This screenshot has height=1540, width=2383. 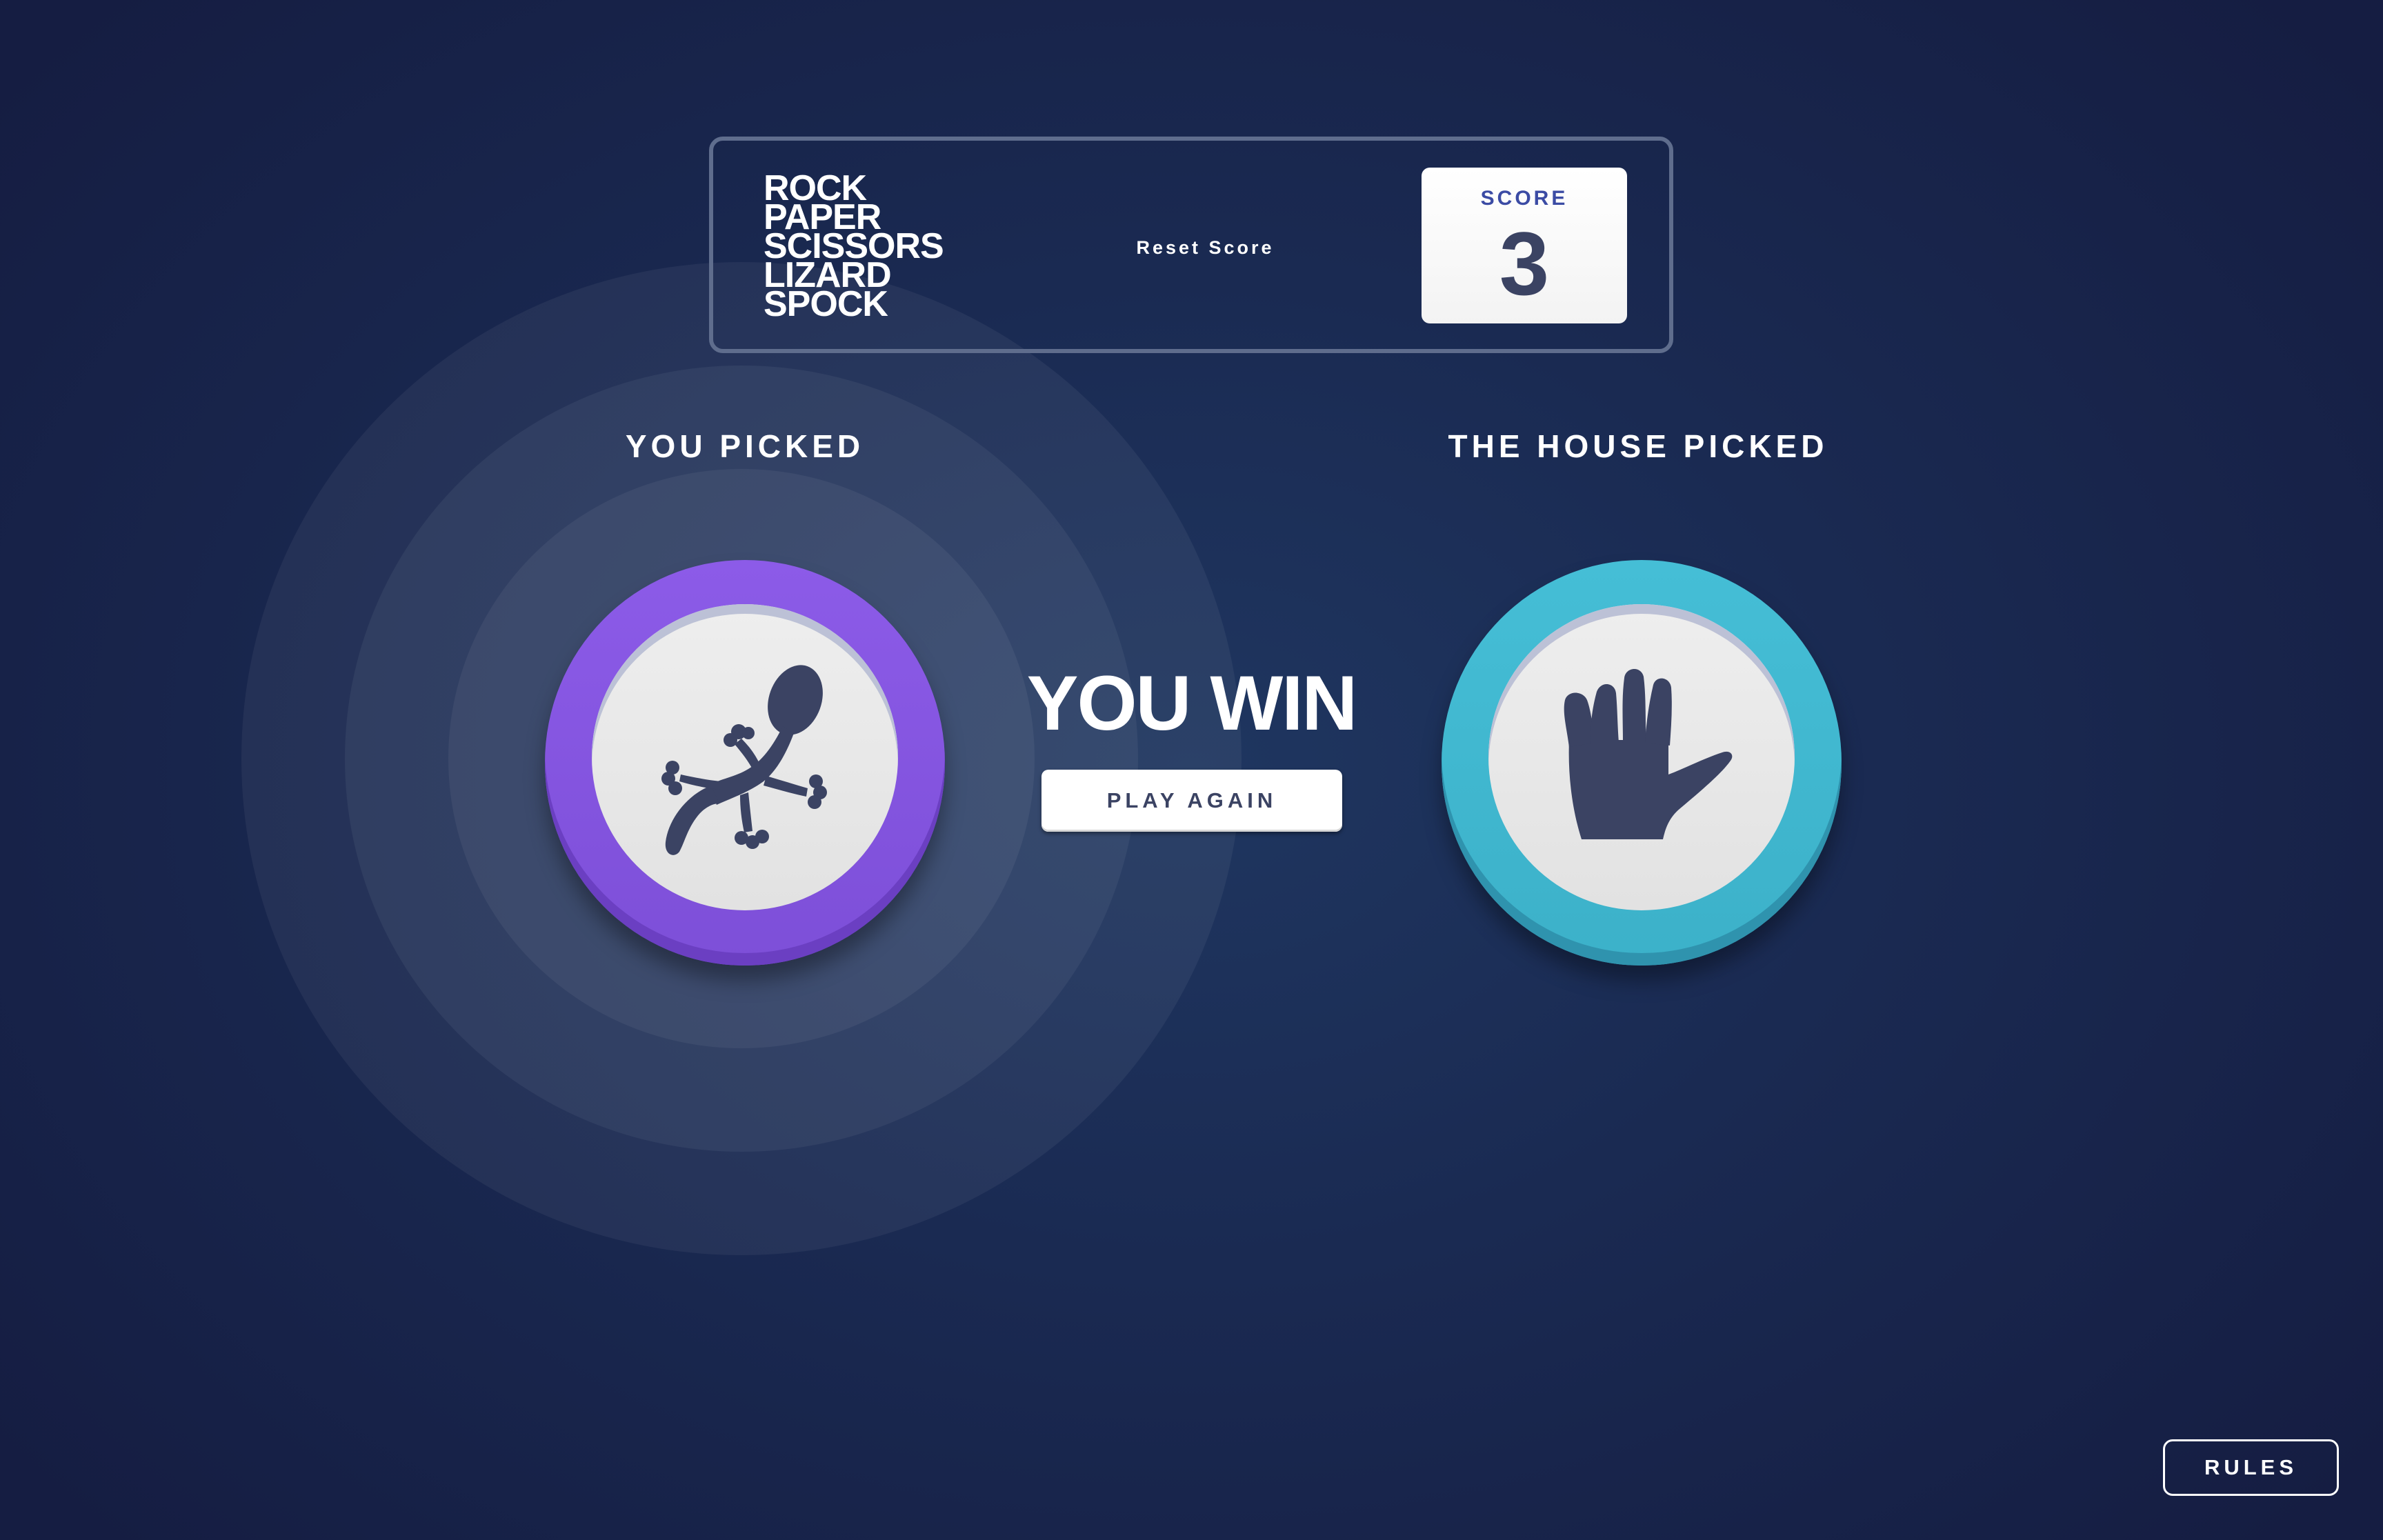 I want to click on game-logo: ROCK PAPER SCISSORS LIZARD SPOCK, so click(x=854, y=247).